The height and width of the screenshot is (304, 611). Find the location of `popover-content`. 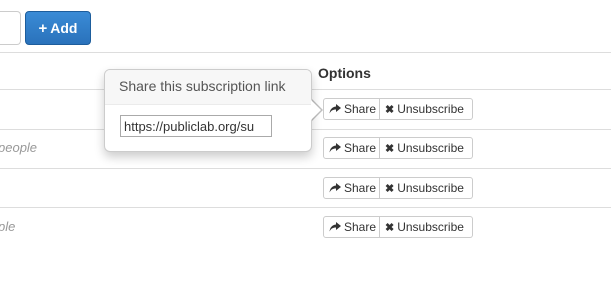

popover-content is located at coordinates (208, 126).